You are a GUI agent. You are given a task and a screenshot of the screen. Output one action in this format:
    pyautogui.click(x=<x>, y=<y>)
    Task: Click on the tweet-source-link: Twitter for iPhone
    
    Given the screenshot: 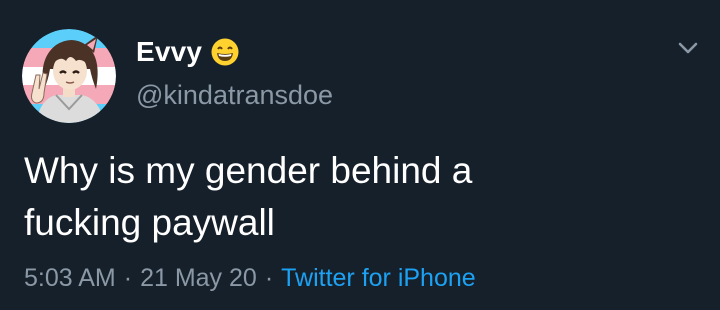 What is the action you would take?
    pyautogui.click(x=378, y=278)
    